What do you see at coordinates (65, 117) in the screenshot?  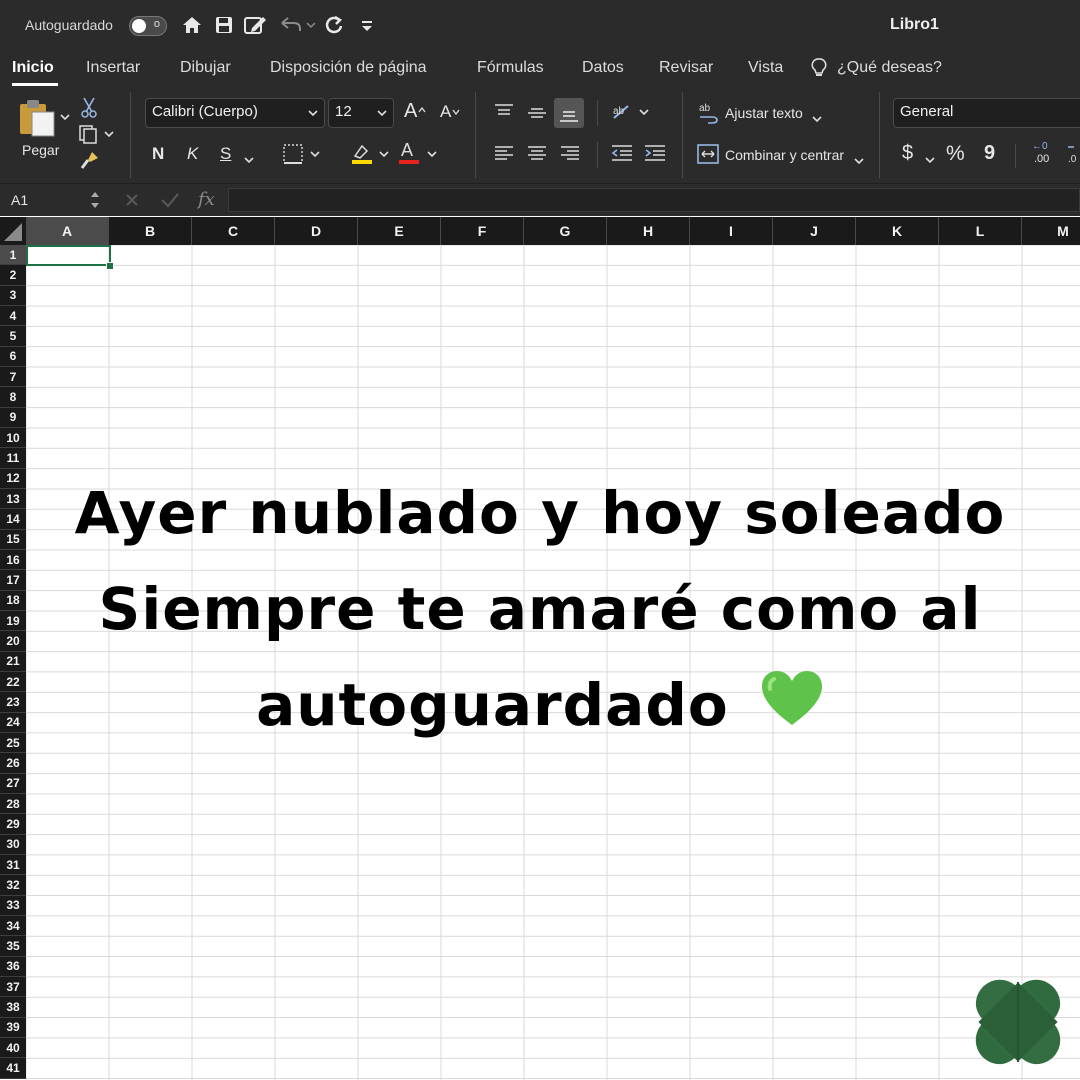 I see `paste-chevron-down-icon` at bounding box center [65, 117].